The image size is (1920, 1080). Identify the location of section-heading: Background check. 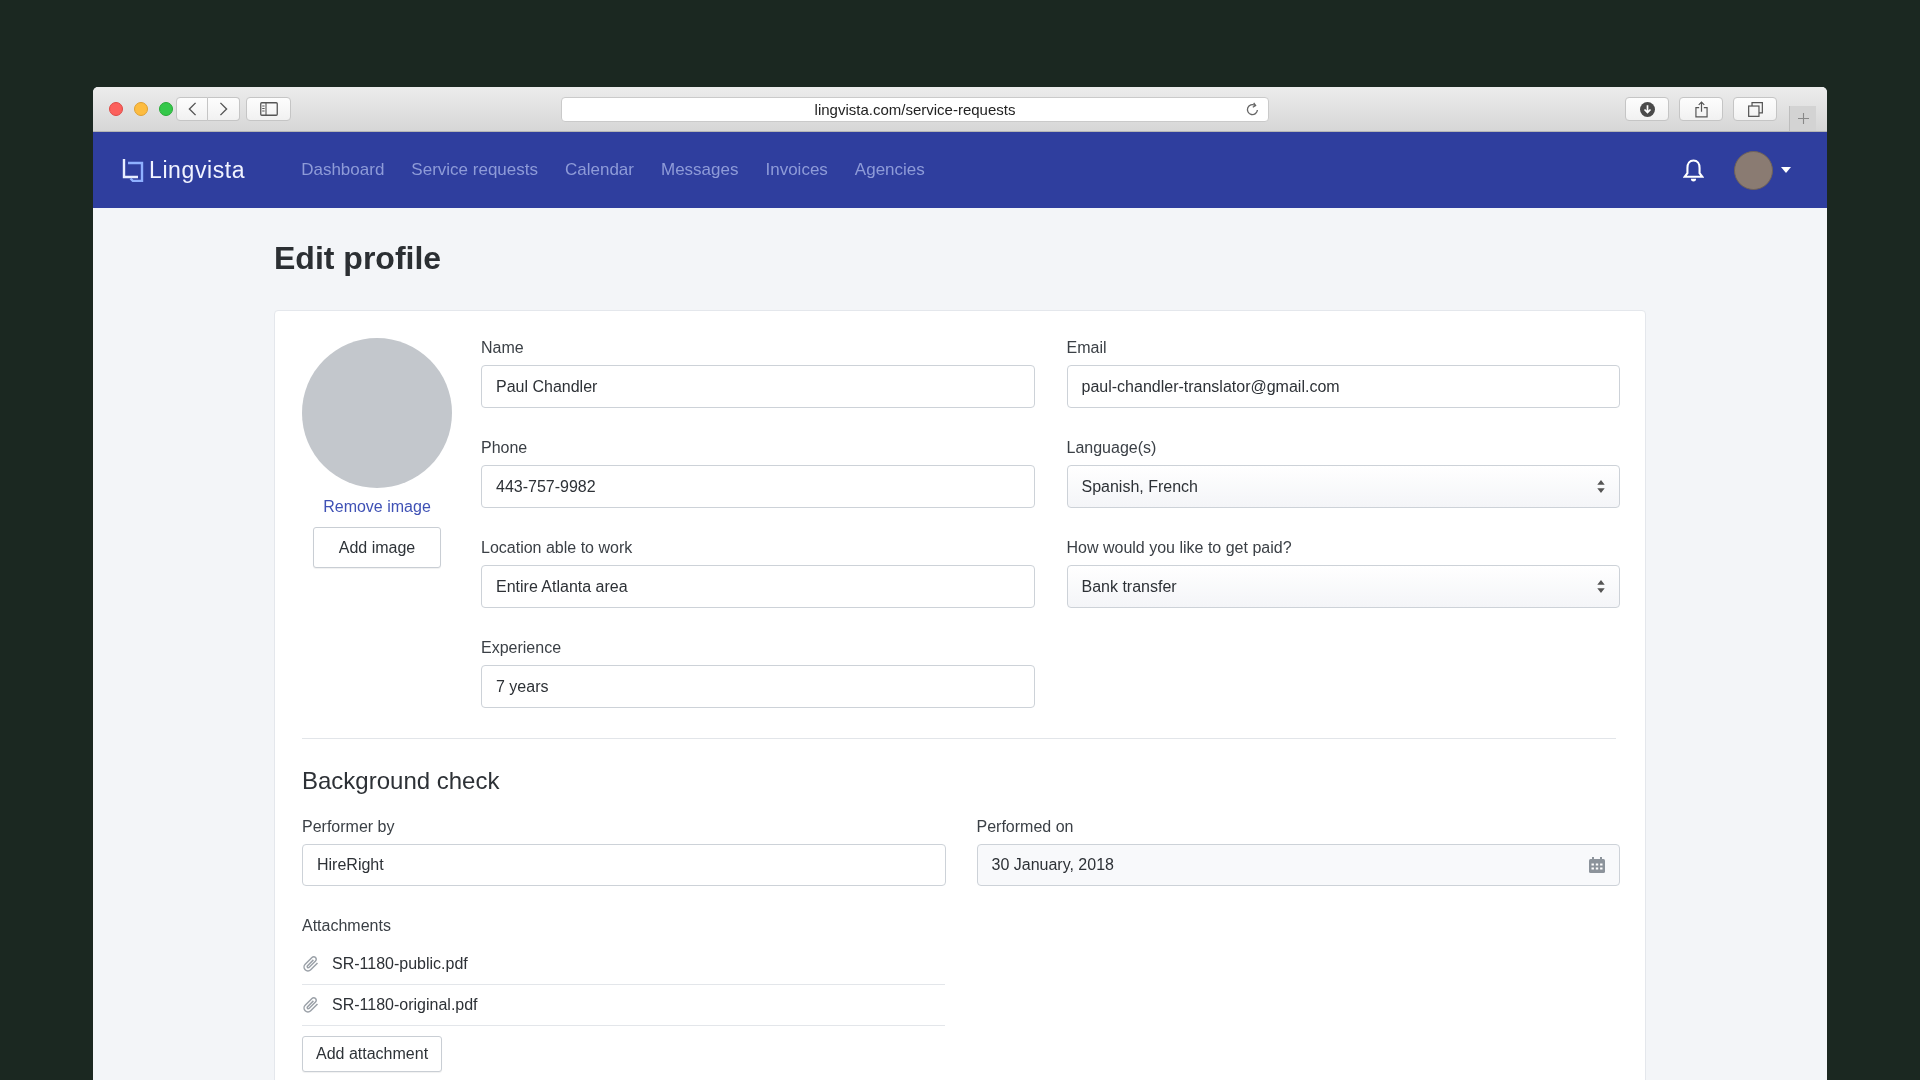
(401, 781).